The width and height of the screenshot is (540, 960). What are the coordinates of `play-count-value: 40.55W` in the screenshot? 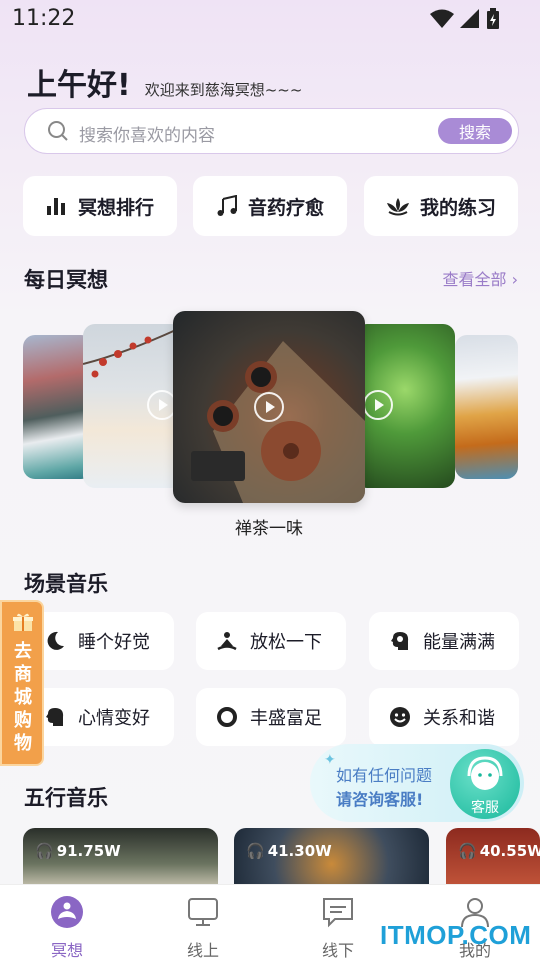 It's located at (509, 851).